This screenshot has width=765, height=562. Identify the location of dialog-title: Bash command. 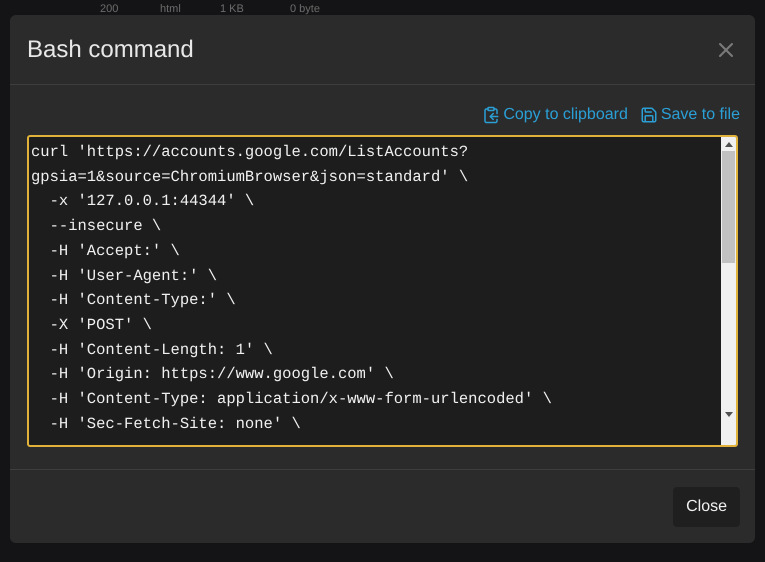
(110, 49).